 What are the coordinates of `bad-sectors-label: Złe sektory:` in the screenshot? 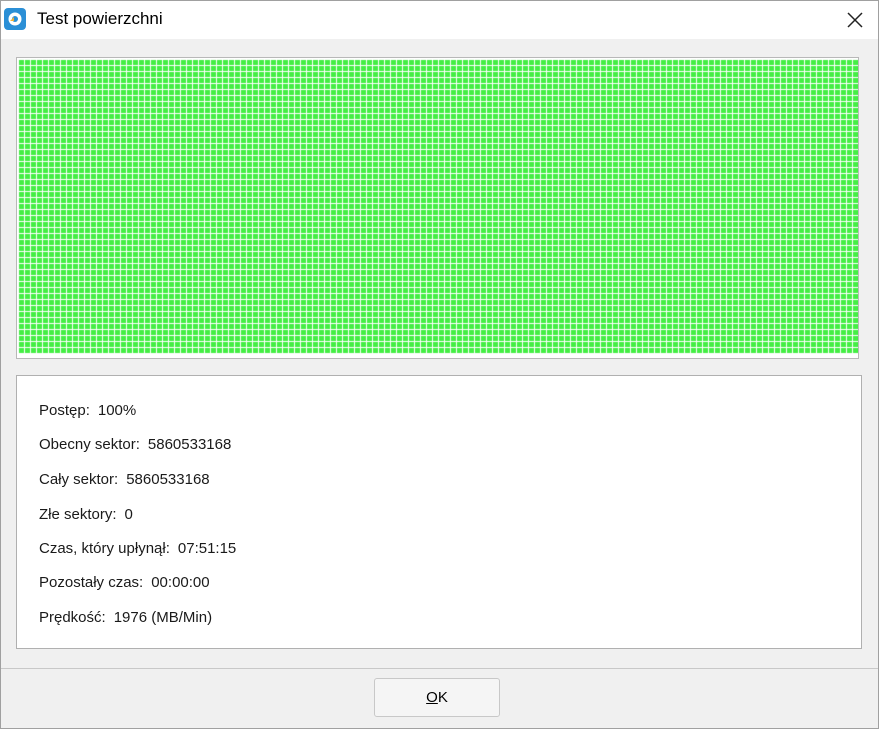 It's located at (78, 514).